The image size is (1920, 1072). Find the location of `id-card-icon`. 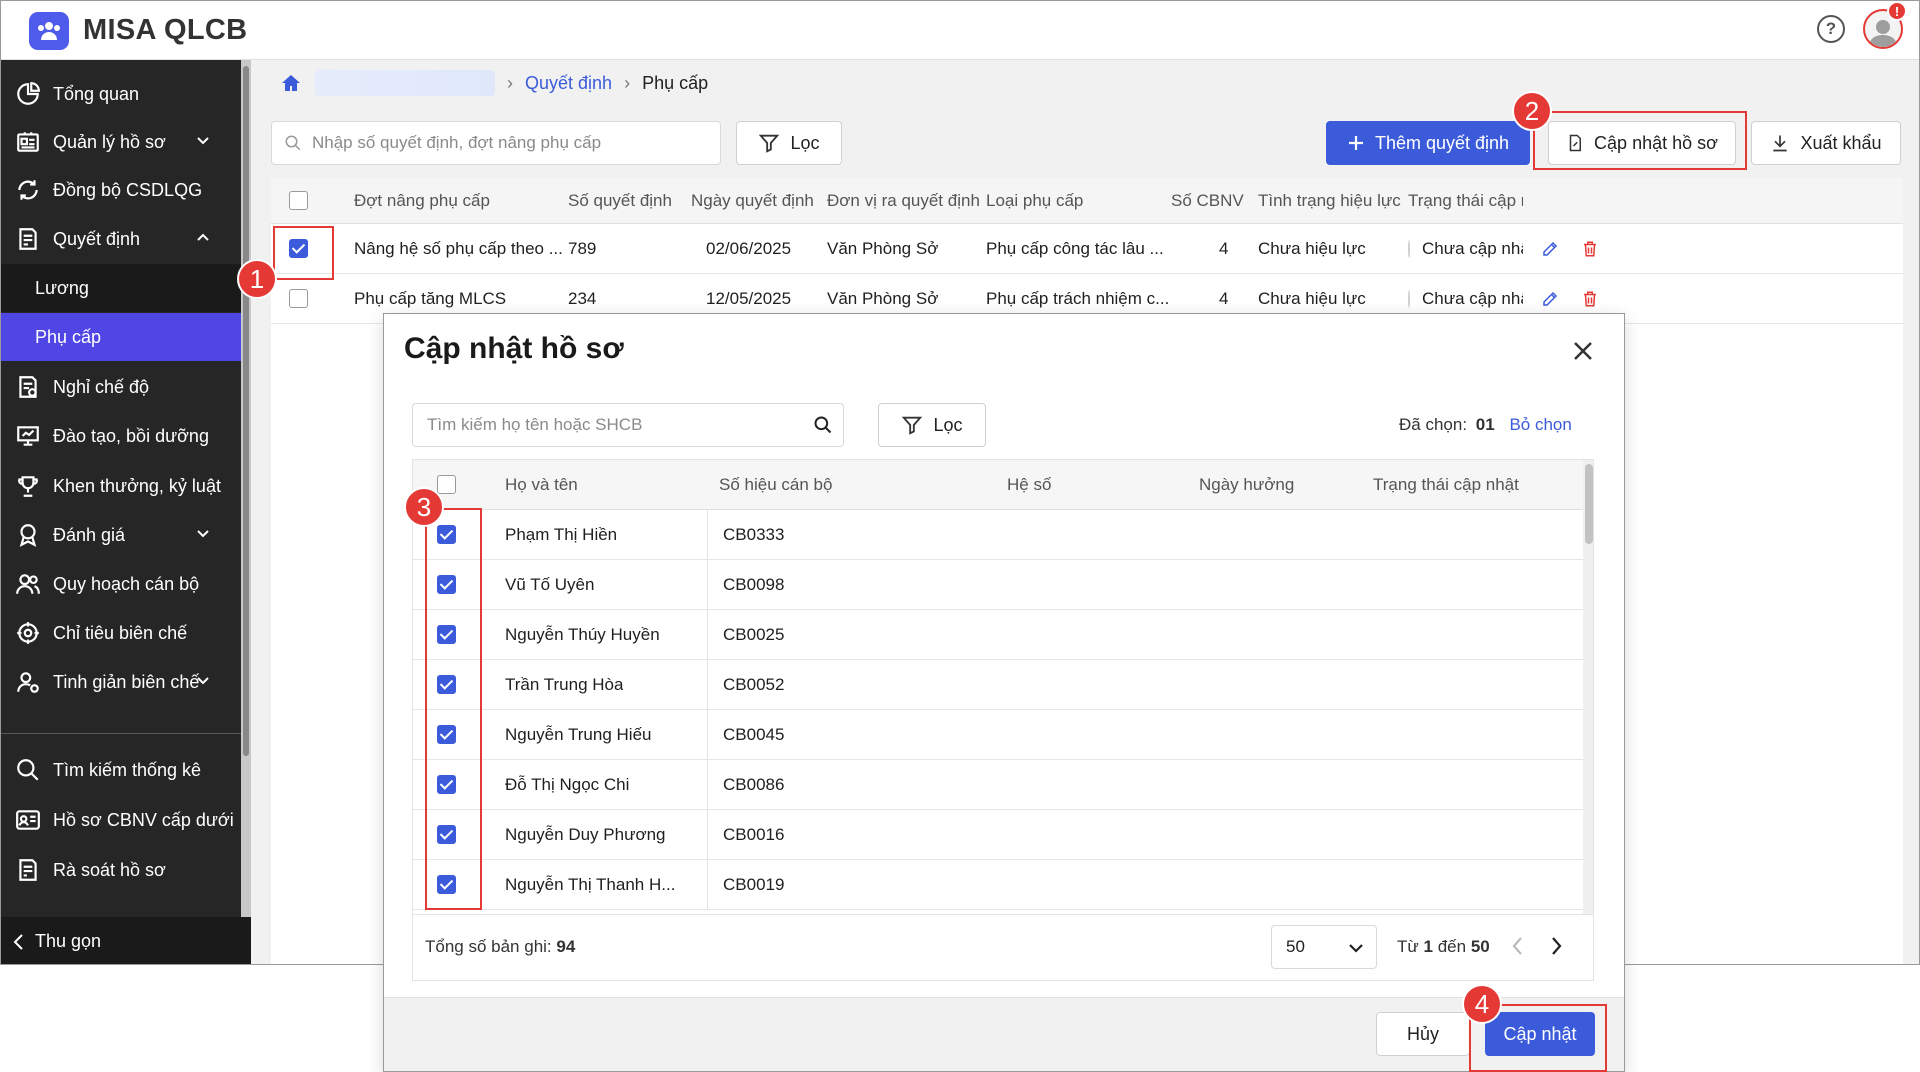

id-card-icon is located at coordinates (28, 820).